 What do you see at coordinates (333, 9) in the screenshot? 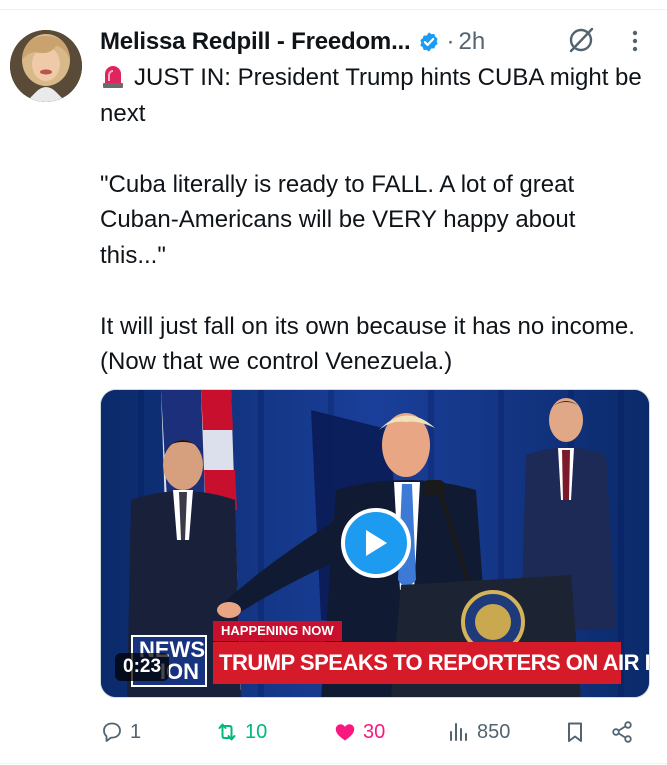
I see `top-divider` at bounding box center [333, 9].